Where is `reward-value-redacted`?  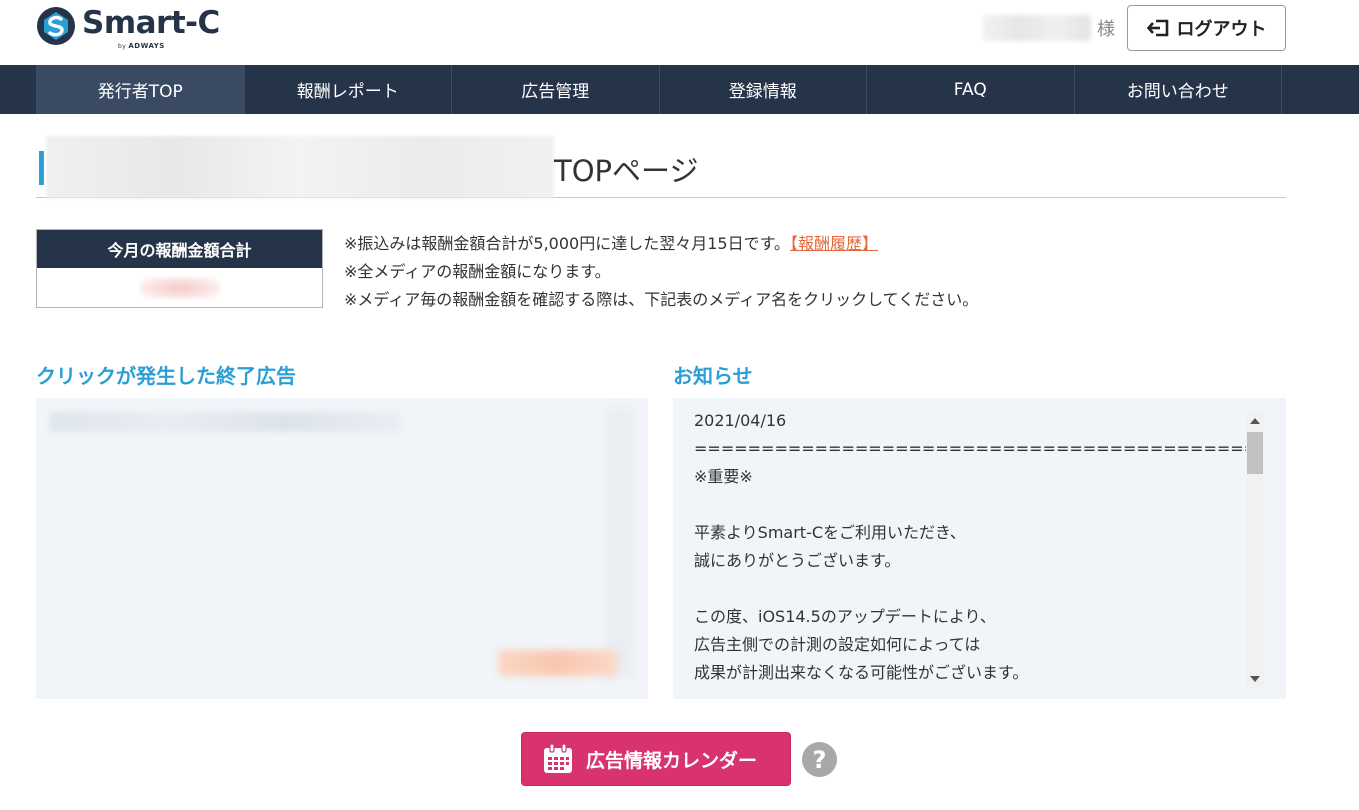
reward-value-redacted is located at coordinates (179, 287).